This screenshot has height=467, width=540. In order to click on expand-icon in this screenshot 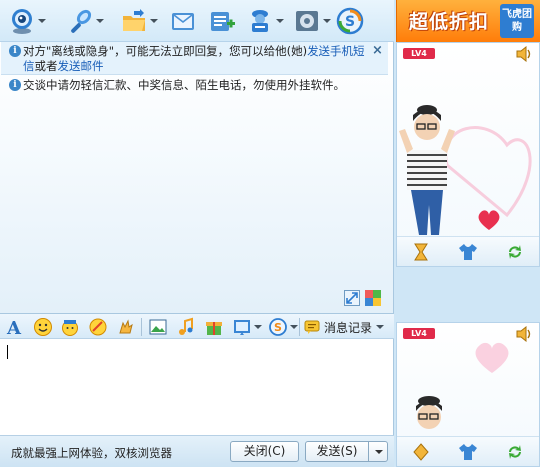, I will do `click(352, 298)`.